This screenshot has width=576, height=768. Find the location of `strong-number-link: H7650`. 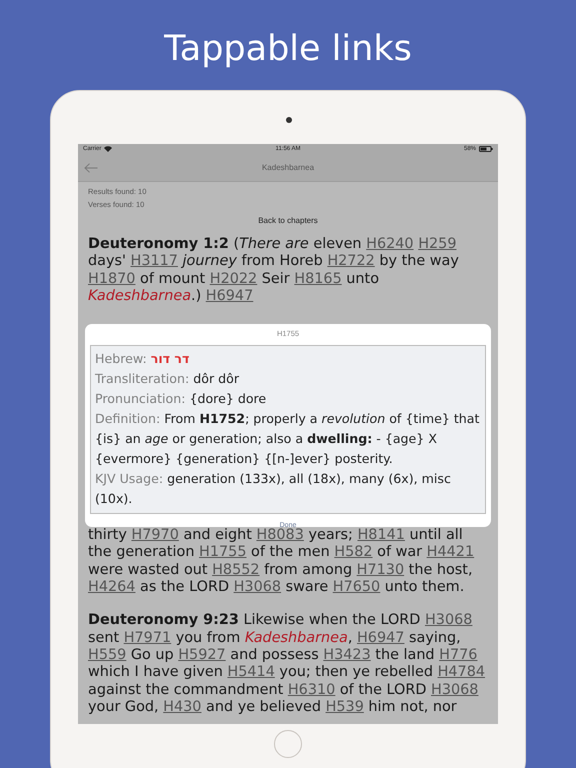

strong-number-link: H7650 is located at coordinates (356, 587).